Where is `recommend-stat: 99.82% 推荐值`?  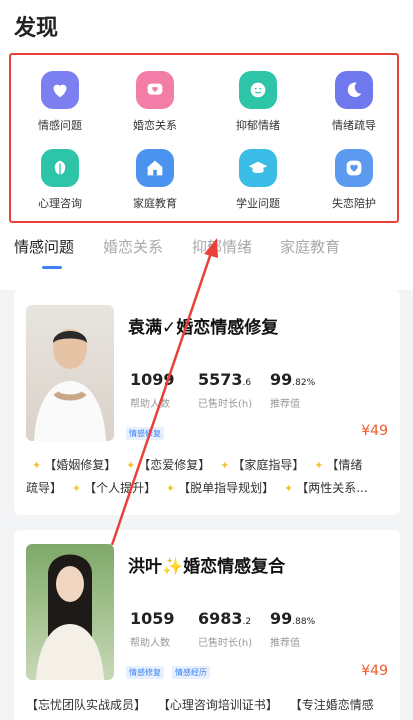 recommend-stat: 99.82% 推荐值 is located at coordinates (293, 390).